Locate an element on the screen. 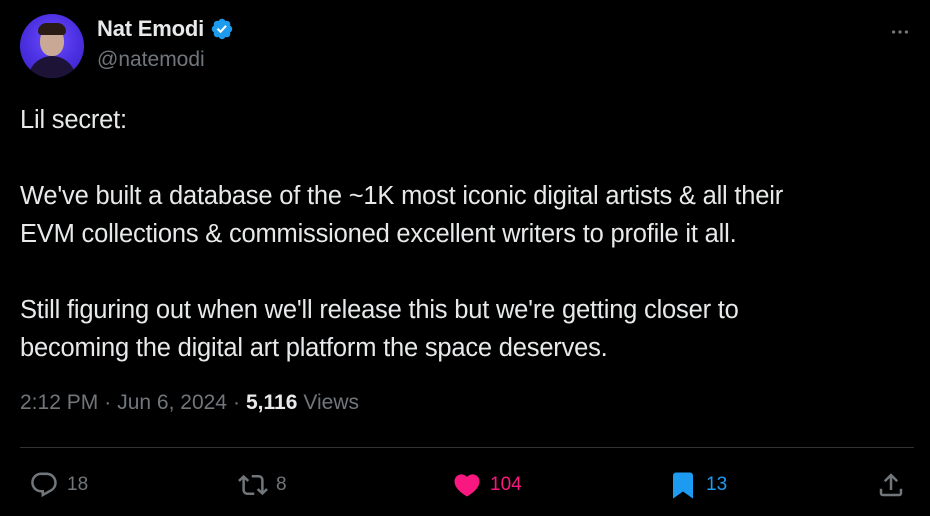 This screenshot has height=516, width=930. share-button is located at coordinates (891, 485).